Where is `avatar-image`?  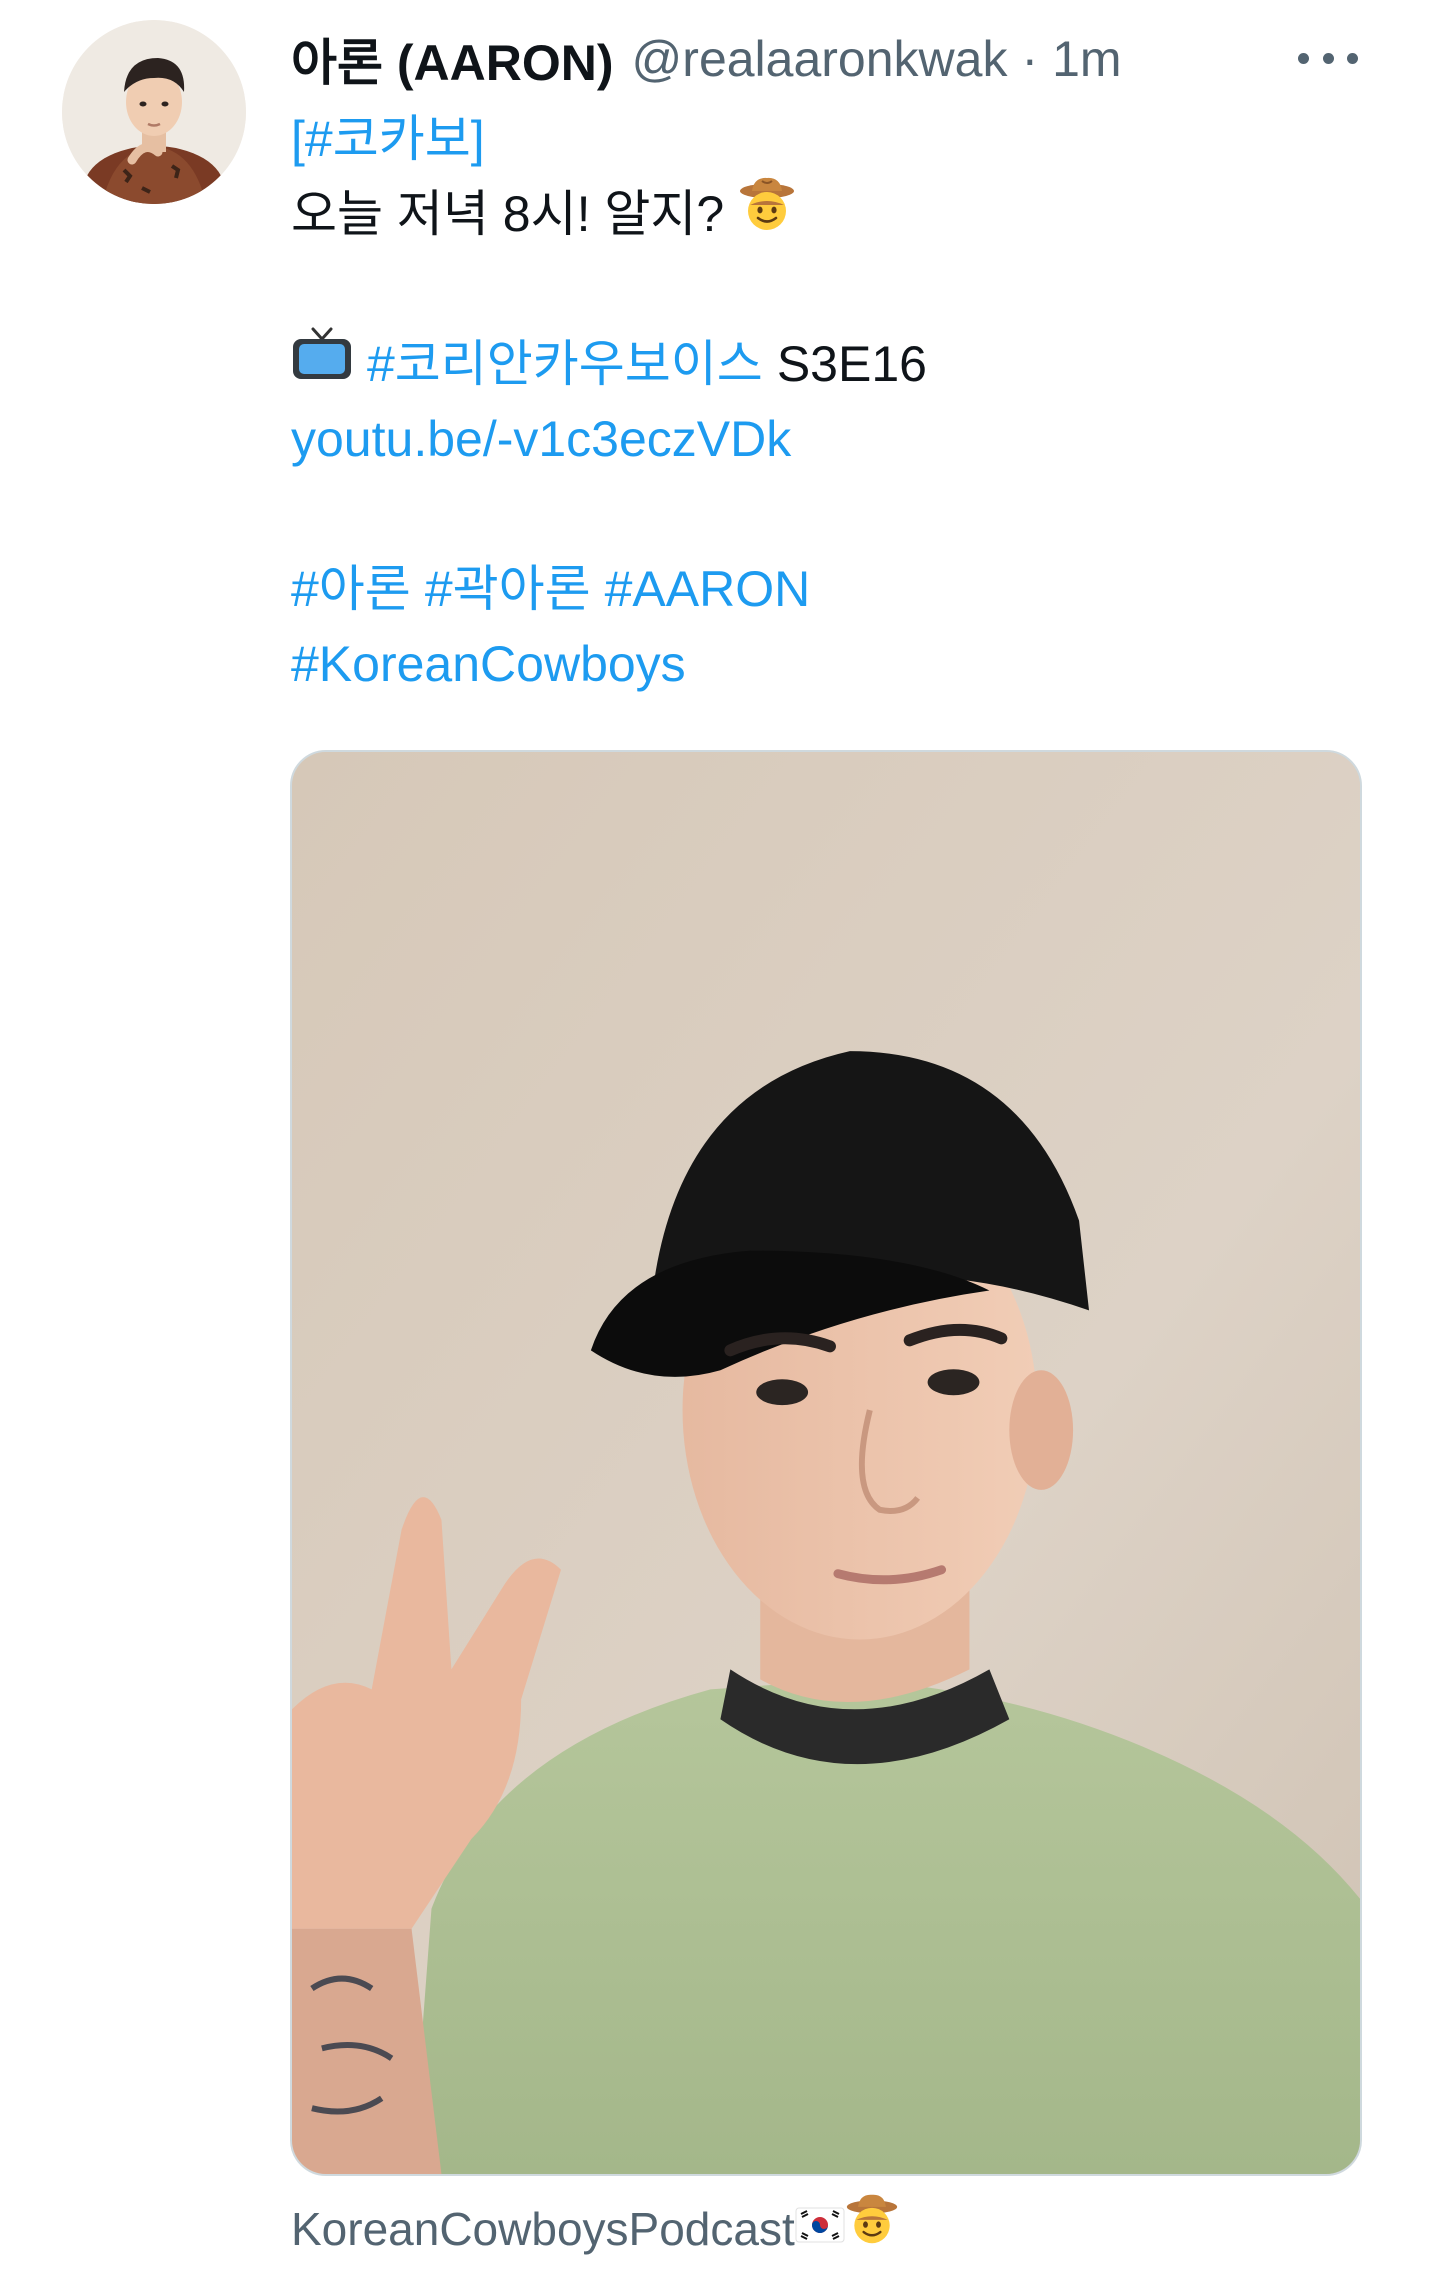 avatar-image is located at coordinates (154, 112).